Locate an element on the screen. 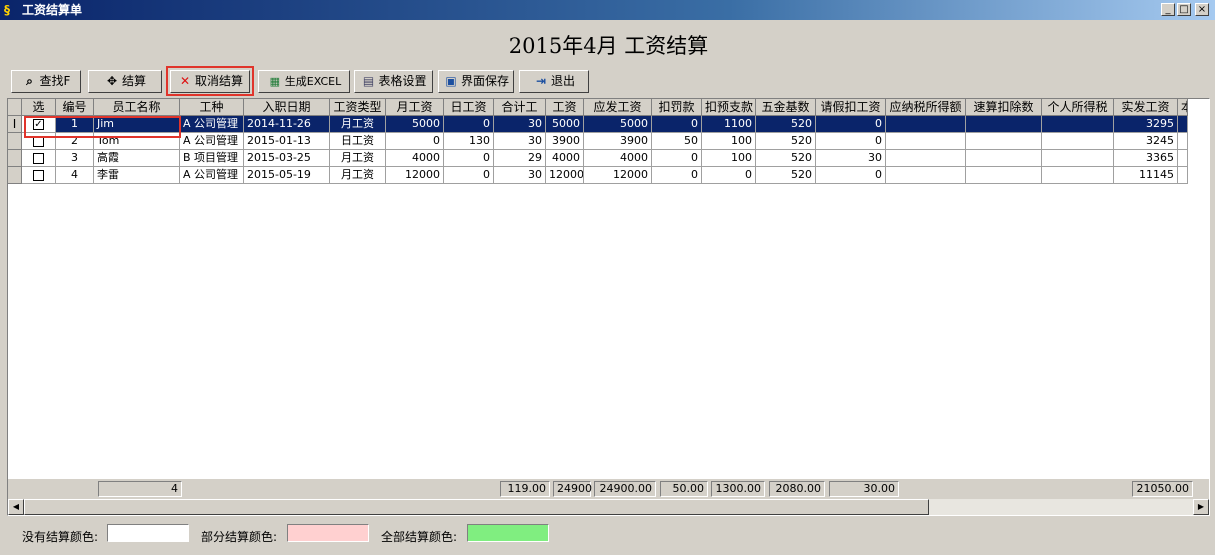  total-fine: 50.00 is located at coordinates (684, 489).